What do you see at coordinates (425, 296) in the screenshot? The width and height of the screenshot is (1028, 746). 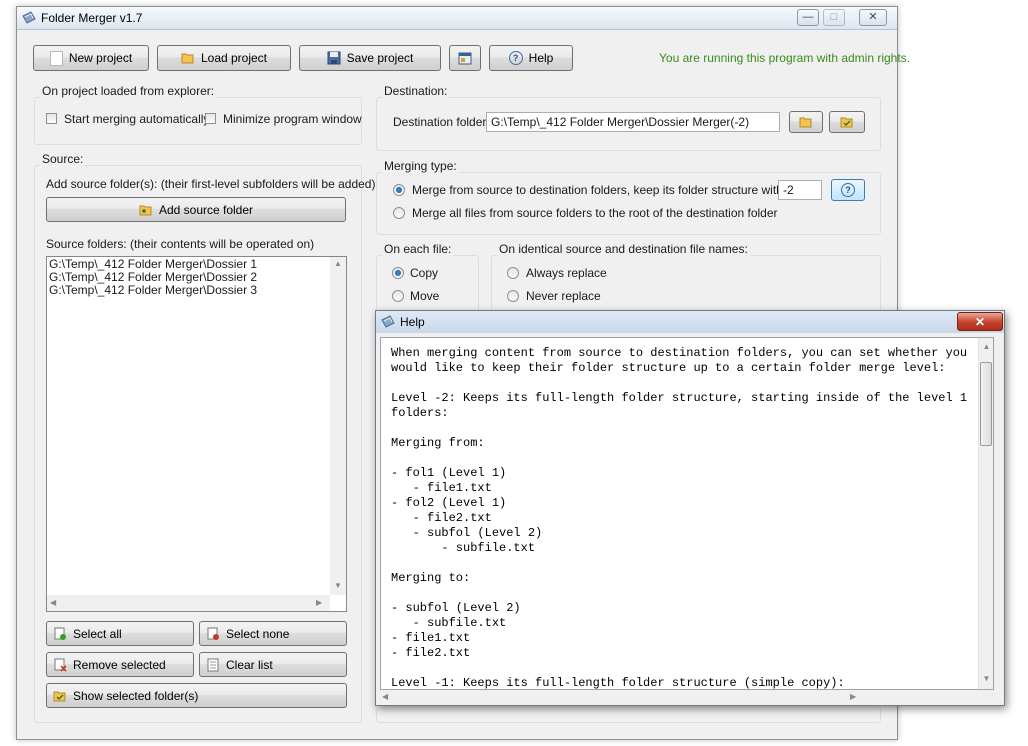 I see `move-label: Move` at bounding box center [425, 296].